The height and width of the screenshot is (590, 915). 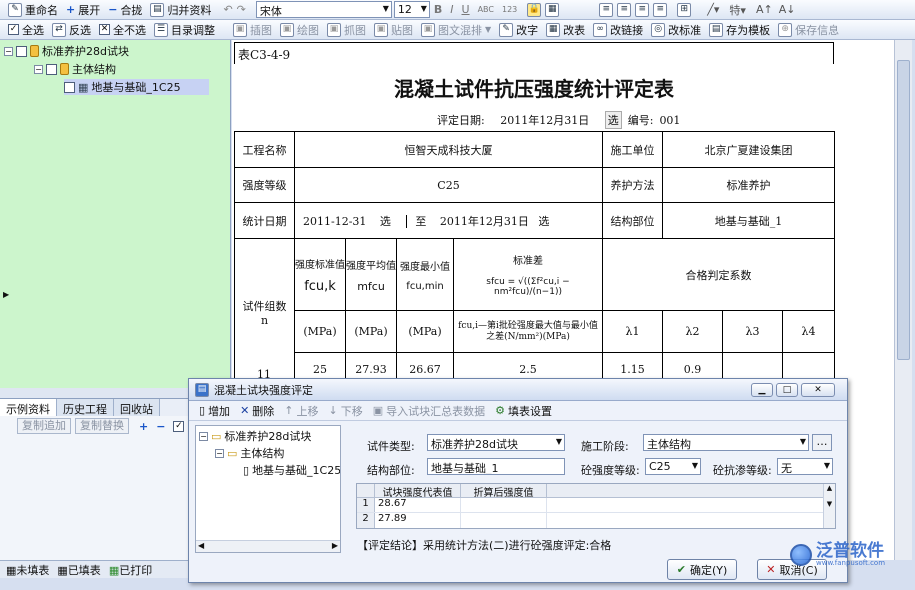 I want to click on tree-node: − ▭ 标准养护28d试块, so click(x=255, y=436).